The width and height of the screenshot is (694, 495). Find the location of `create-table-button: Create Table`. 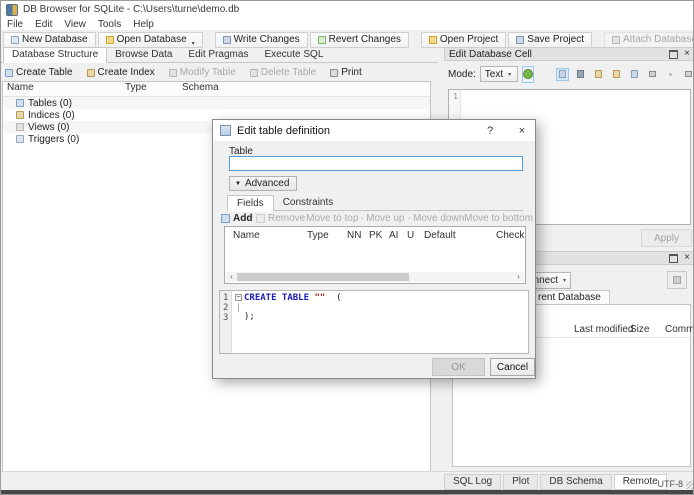

create-table-button: Create Table is located at coordinates (39, 72).